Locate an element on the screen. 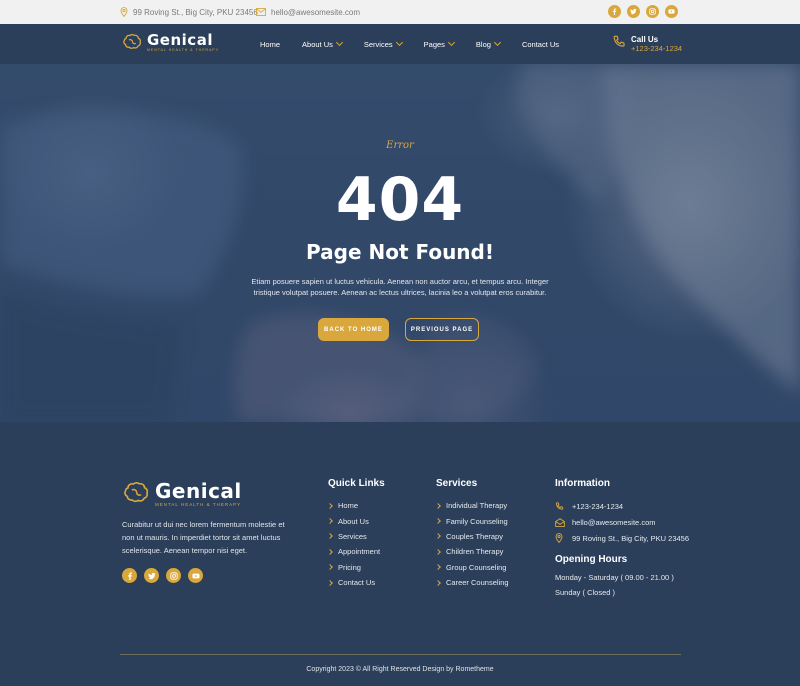 The height and width of the screenshot is (686, 800). service-link-individual-therapy: Individual Therapy is located at coordinates (472, 505).